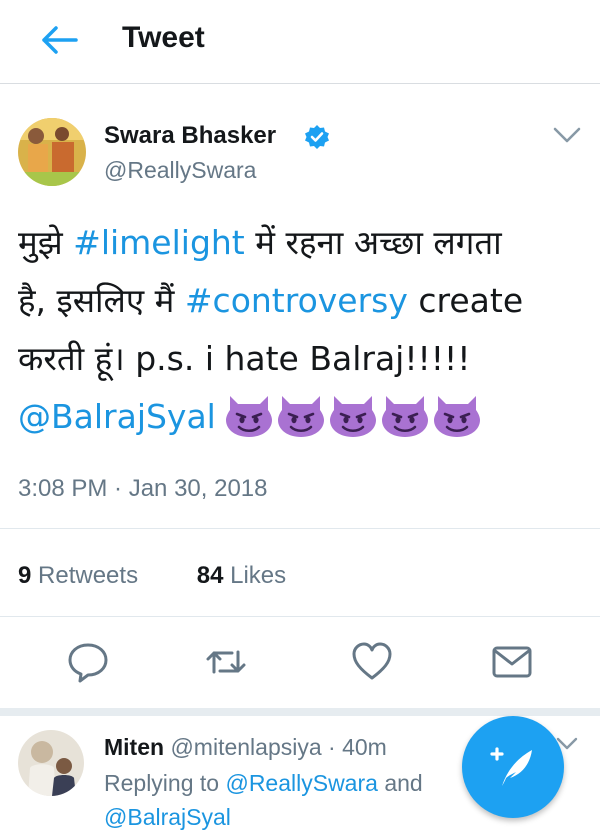 This screenshot has width=600, height=840. Describe the element at coordinates (364, 747) in the screenshot. I see `reply-time: 40m` at that location.